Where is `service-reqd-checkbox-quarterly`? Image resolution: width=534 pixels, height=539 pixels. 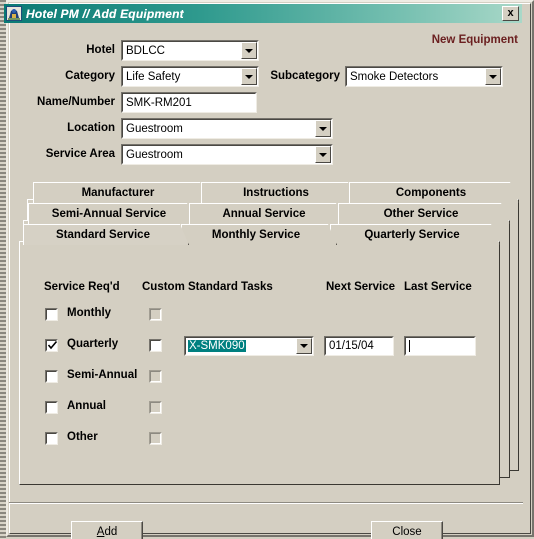 service-reqd-checkbox-quarterly is located at coordinates (51, 345).